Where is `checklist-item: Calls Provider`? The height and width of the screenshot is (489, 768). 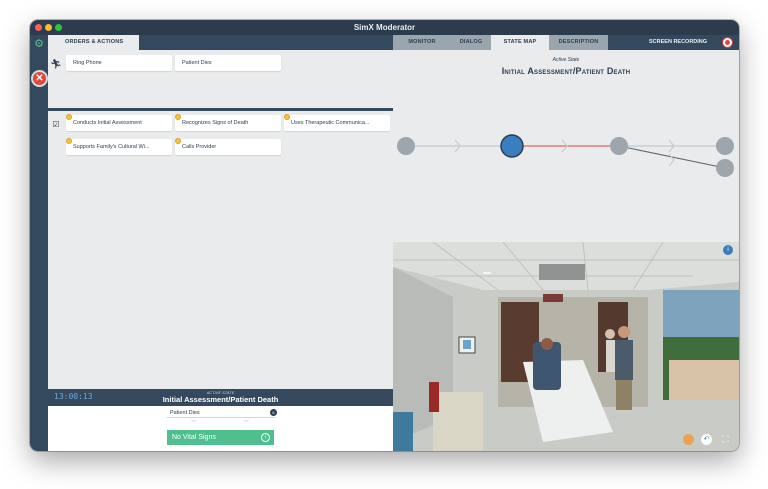 checklist-item: Calls Provider is located at coordinates (228, 147).